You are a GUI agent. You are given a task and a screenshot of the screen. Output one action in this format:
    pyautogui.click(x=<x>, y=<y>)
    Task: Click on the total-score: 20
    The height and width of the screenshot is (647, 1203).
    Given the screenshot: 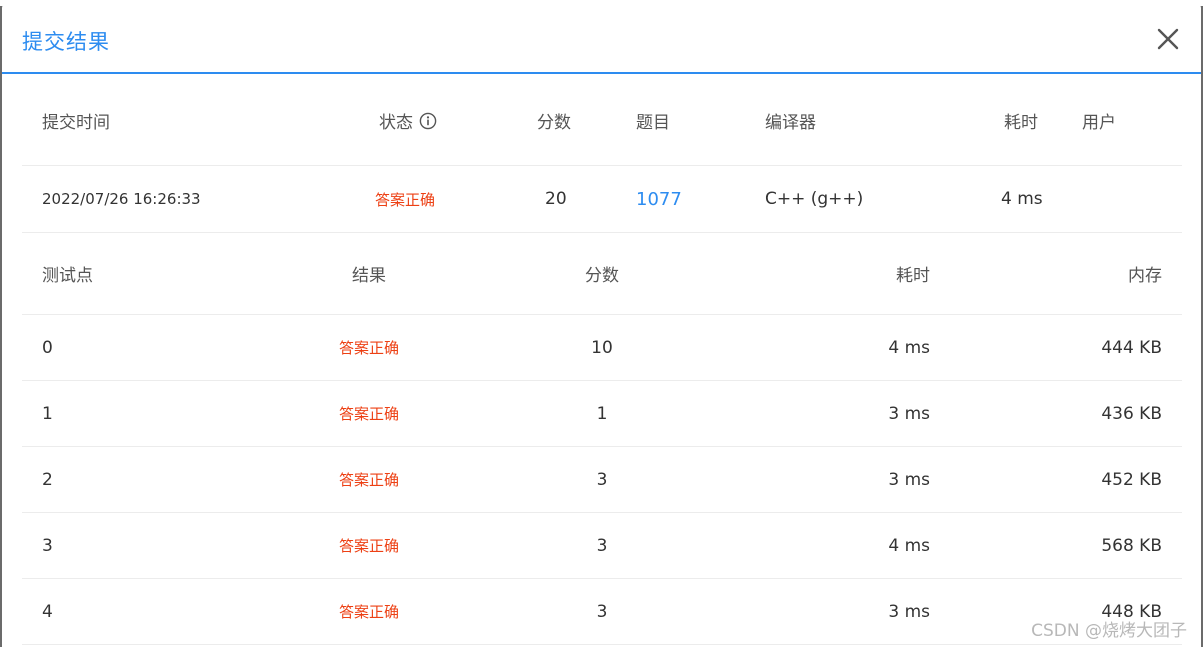 What is the action you would take?
    pyautogui.click(x=556, y=199)
    